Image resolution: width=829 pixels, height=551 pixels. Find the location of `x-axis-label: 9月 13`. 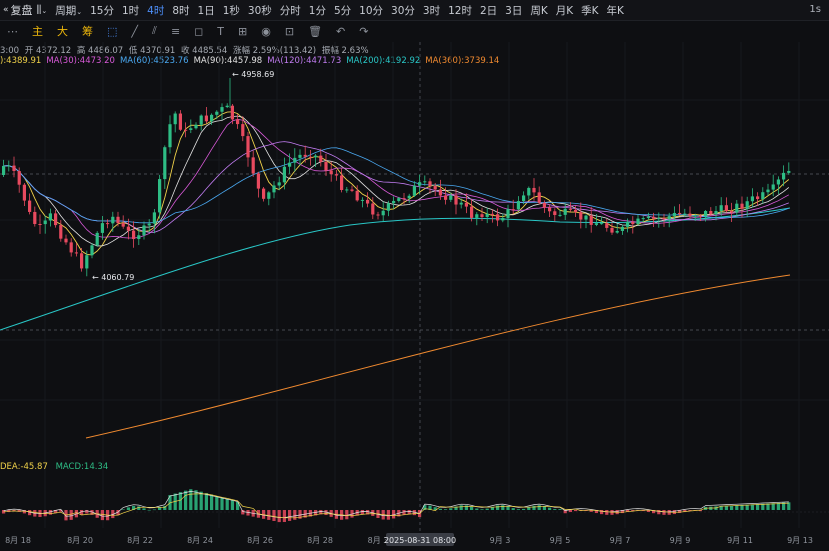

x-axis-label: 9月 13 is located at coordinates (800, 540).